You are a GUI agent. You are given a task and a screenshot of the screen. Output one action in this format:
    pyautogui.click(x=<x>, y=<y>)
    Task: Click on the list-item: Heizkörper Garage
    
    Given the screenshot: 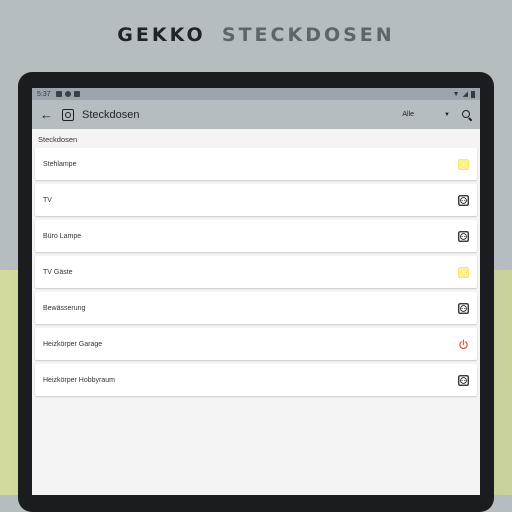 What is the action you would take?
    pyautogui.click(x=256, y=344)
    